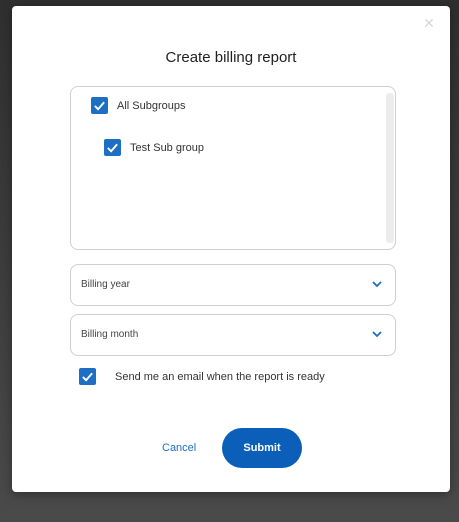  Describe the element at coordinates (151, 105) in the screenshot. I see `subgroup-label: All Subgroups` at that location.